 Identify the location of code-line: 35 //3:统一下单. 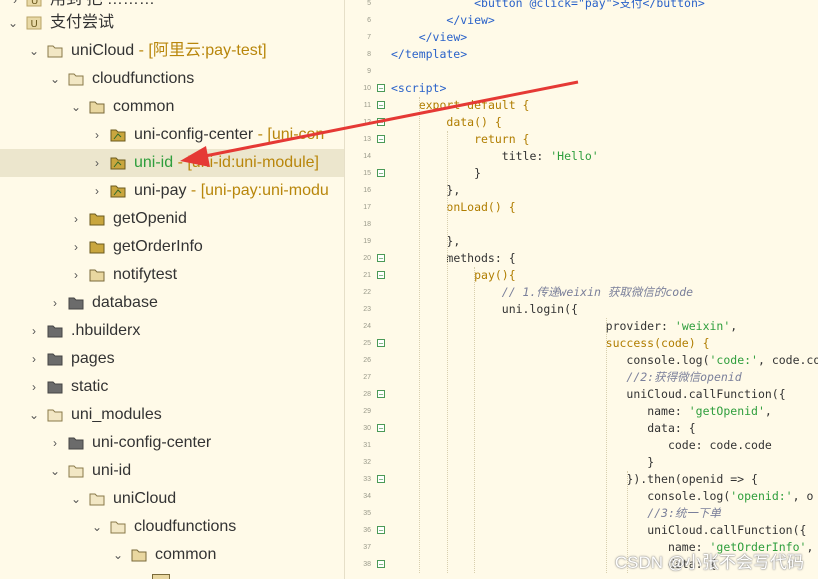
(581, 513).